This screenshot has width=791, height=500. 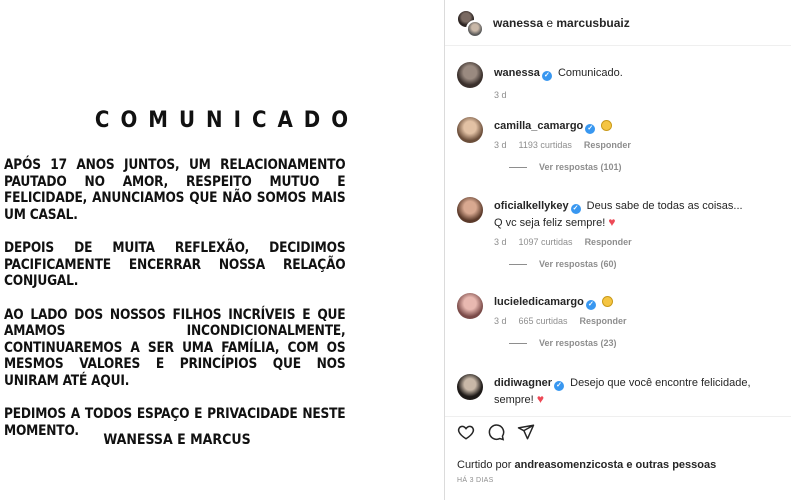 I want to click on comment-meta: 3 d 1193 curtidas Responder, so click(x=640, y=145).